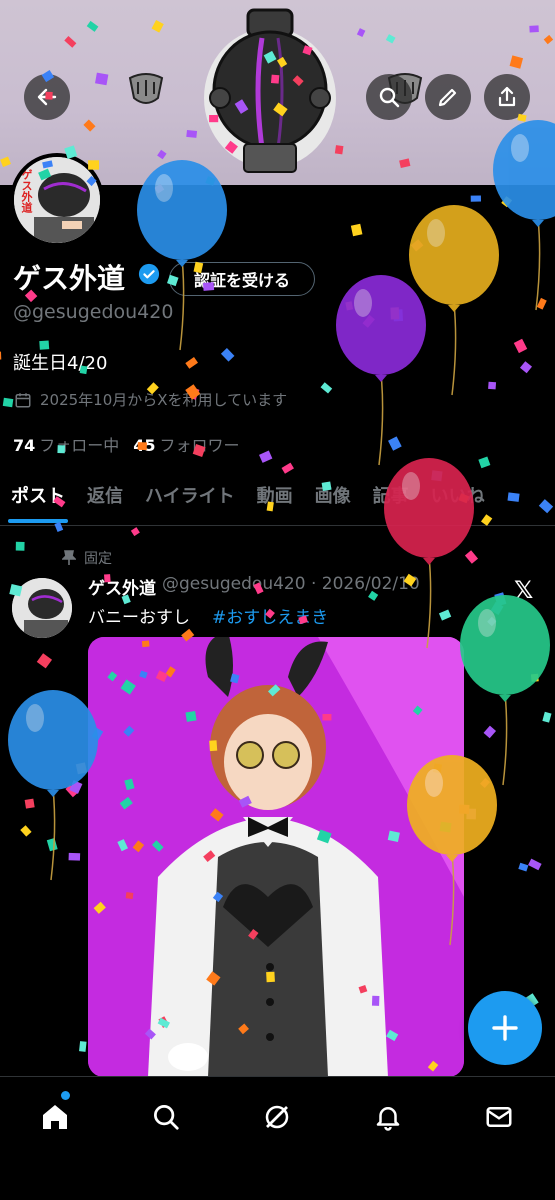 Image resolution: width=555 pixels, height=1200 pixels. I want to click on nav-messages, so click(499, 1117).